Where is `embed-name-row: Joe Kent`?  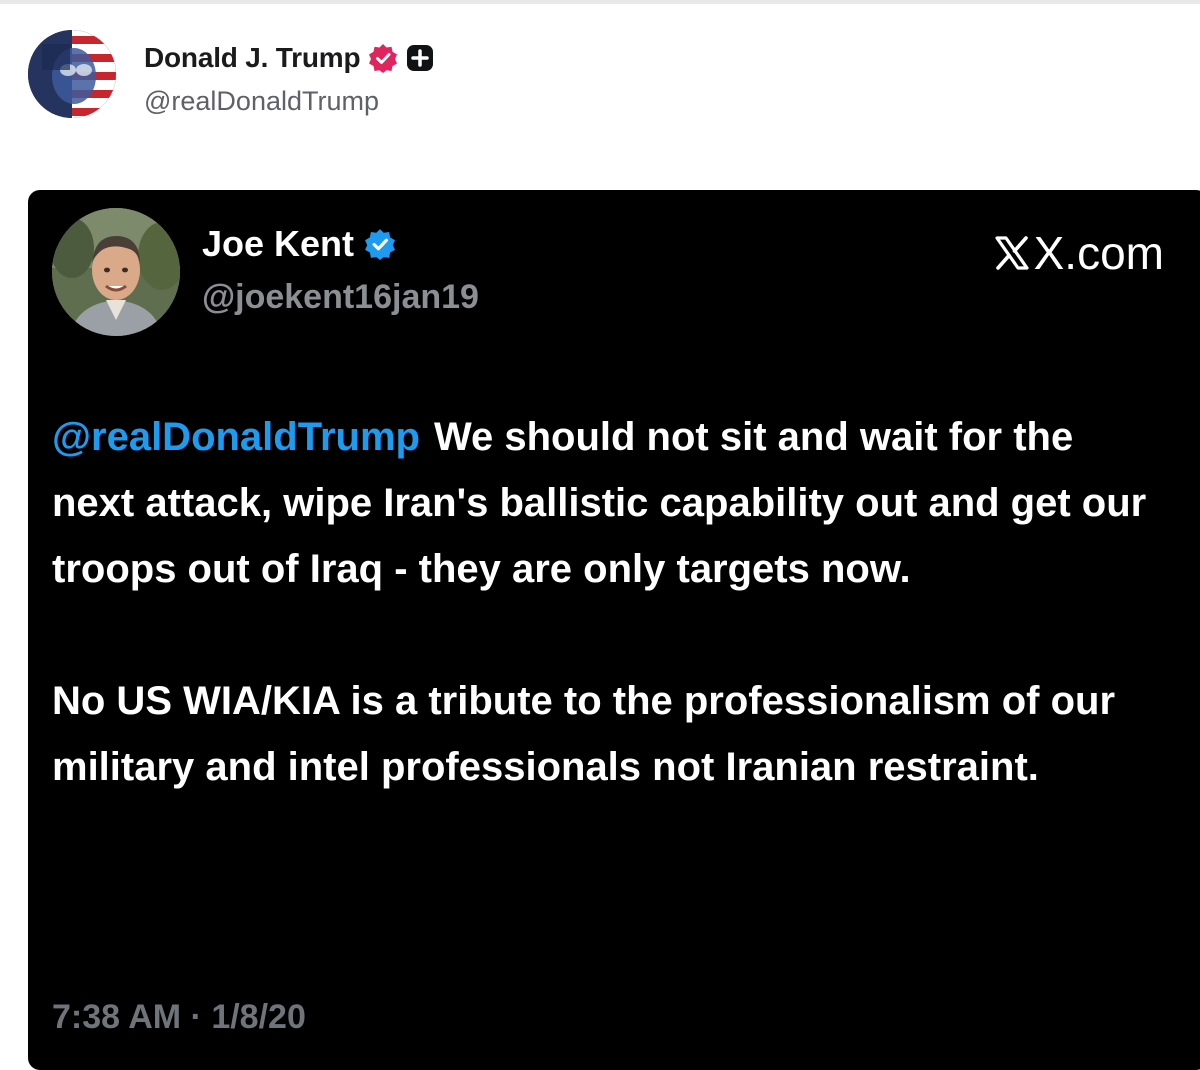
embed-name-row: Joe Kent is located at coordinates (299, 244).